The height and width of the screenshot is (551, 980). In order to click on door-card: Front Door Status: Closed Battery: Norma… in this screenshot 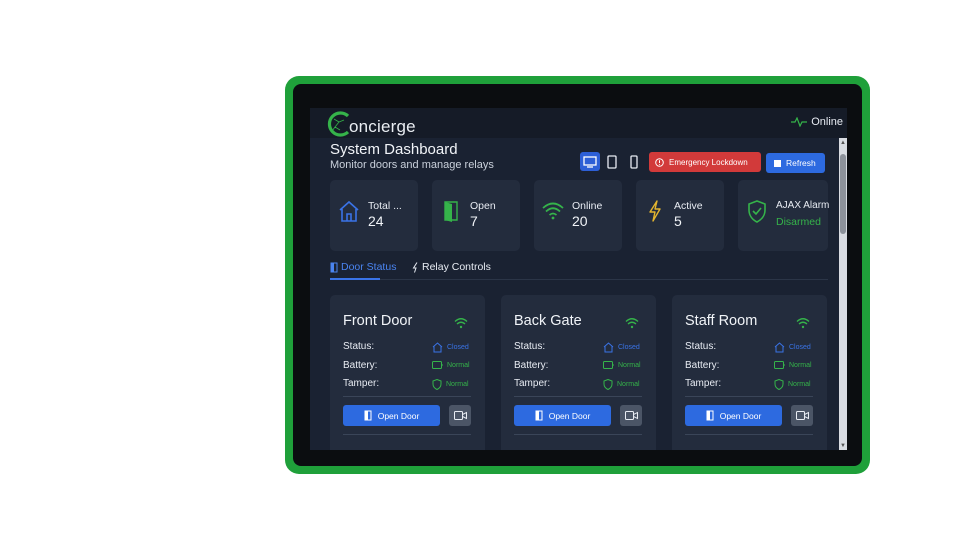, I will do `click(407, 372)`.